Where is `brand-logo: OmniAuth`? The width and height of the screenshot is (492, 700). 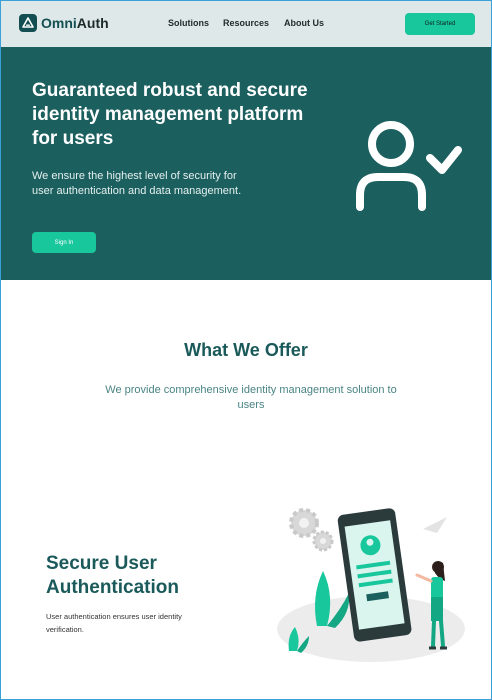
brand-logo: OmniAuth is located at coordinates (64, 23).